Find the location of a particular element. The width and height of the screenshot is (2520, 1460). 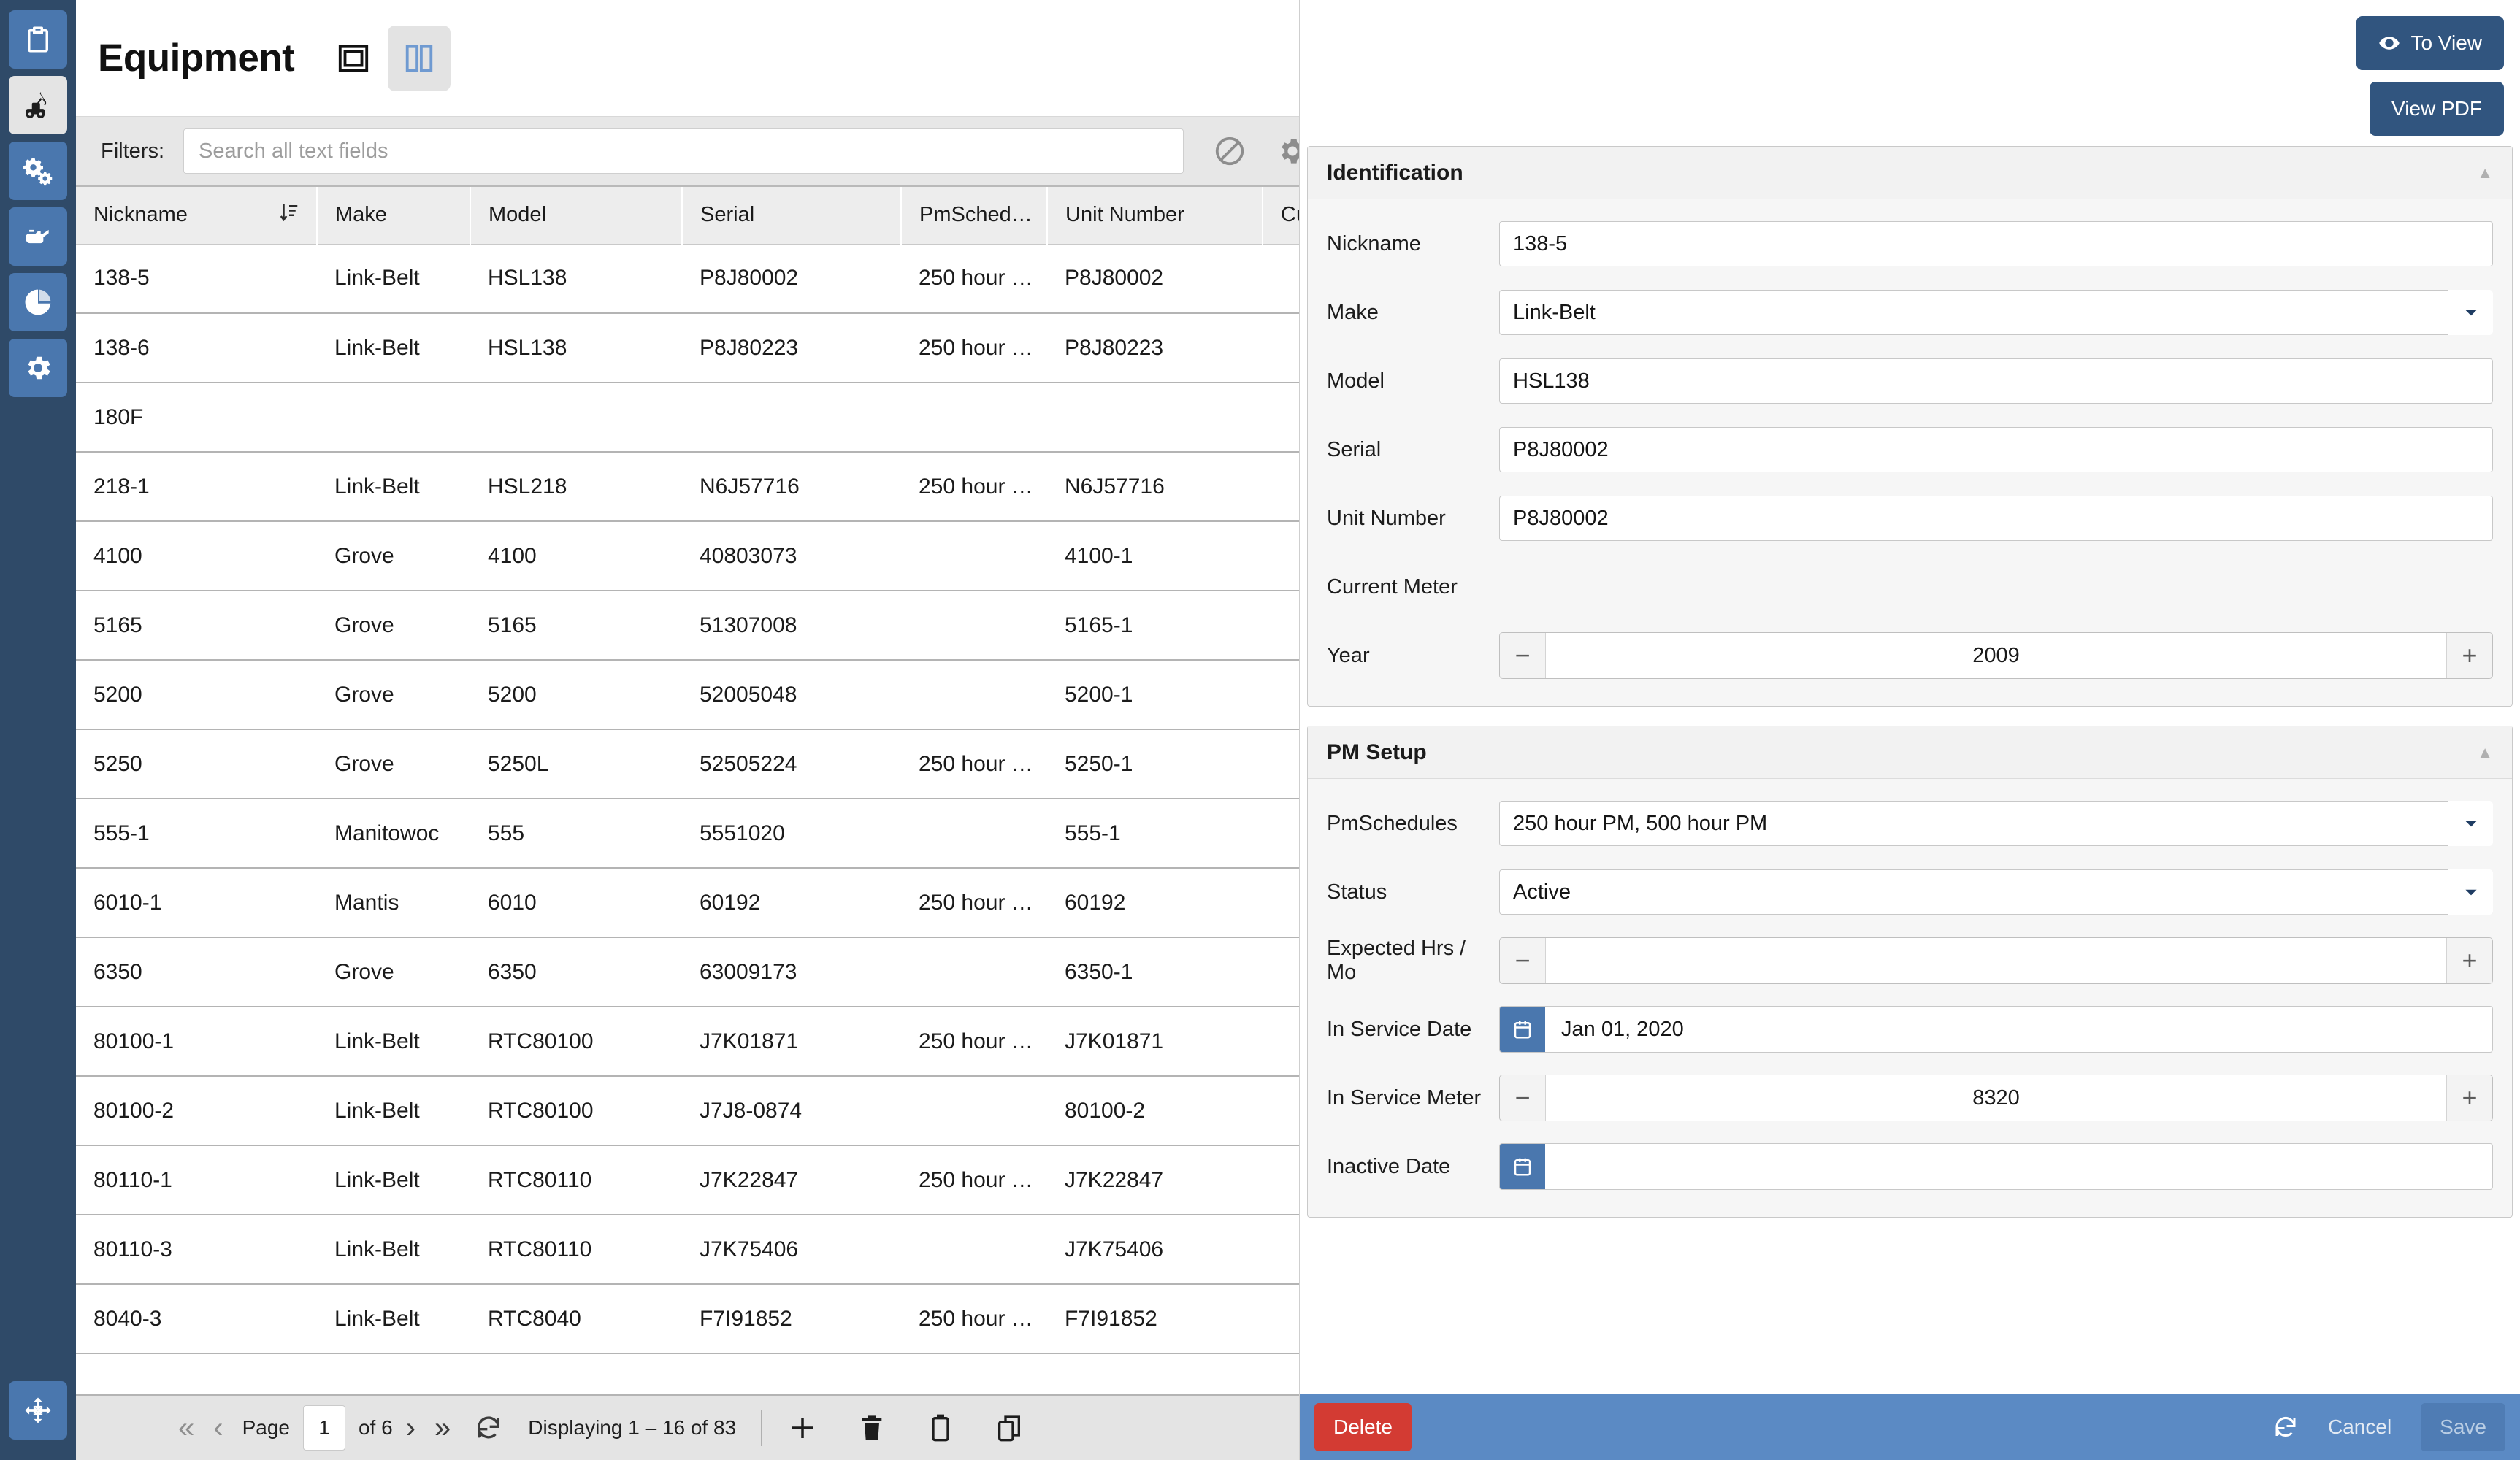

table-row: 6010-1 Mantis 6010 60192 250 hour … 60192 is located at coordinates (687, 903).